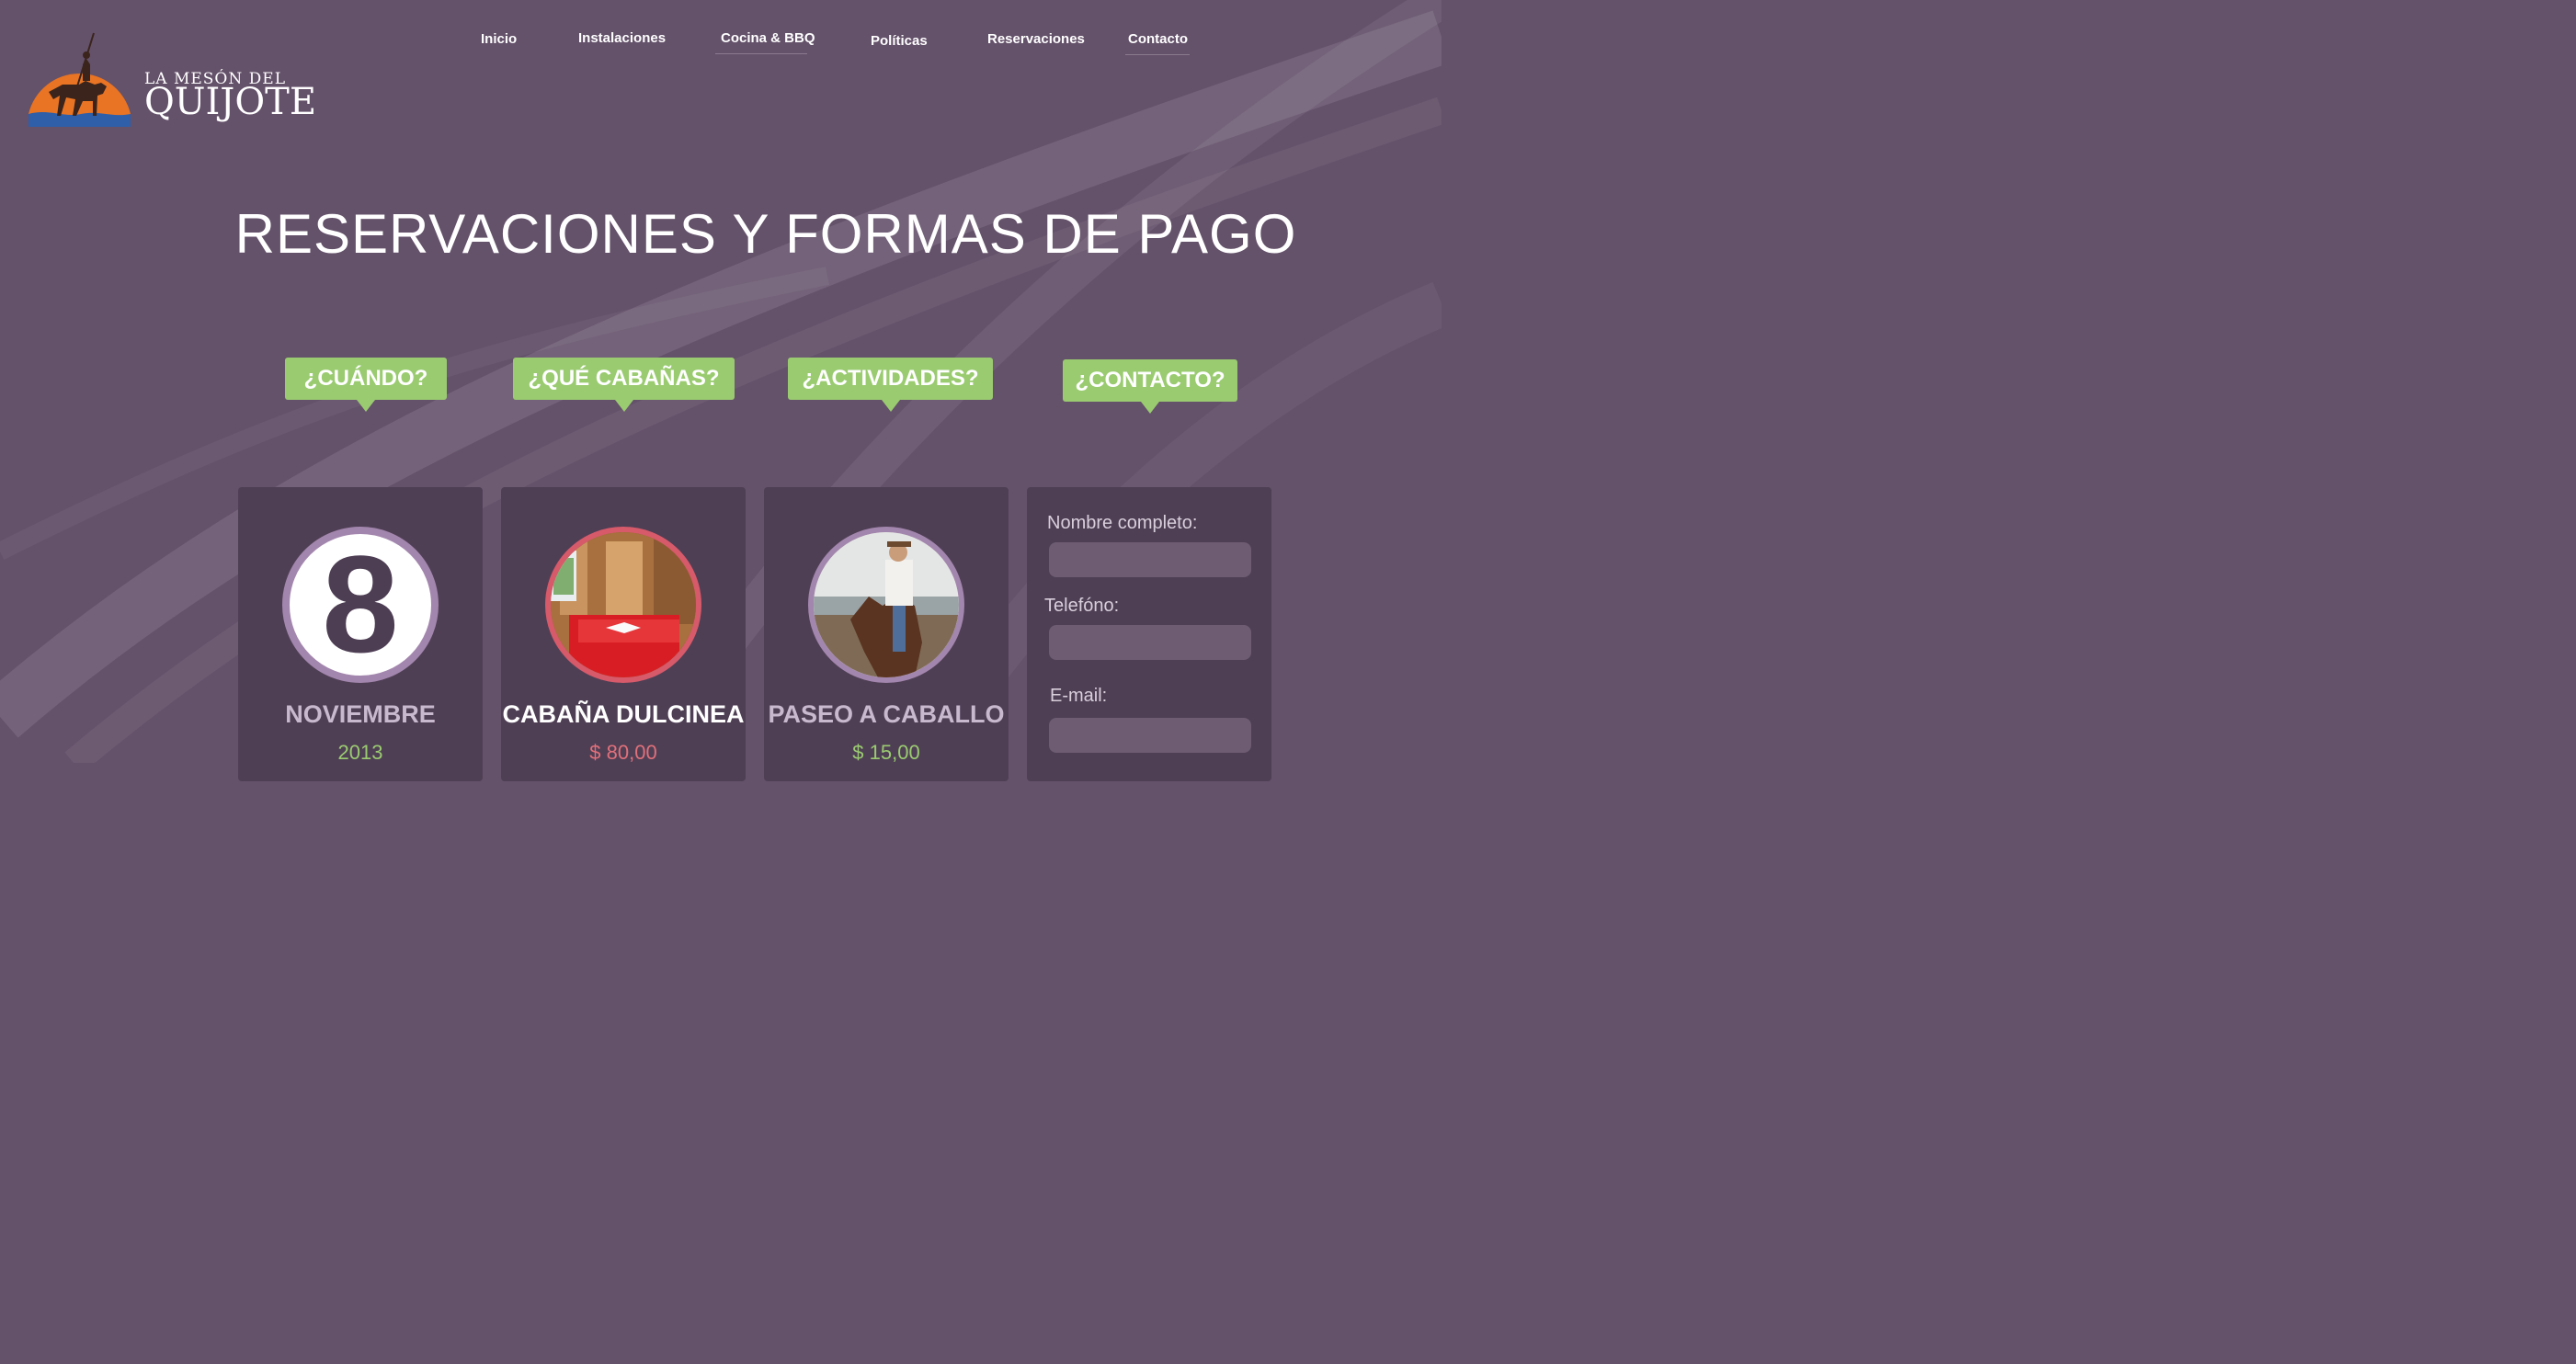  I want to click on cabin-name: CABAÑA DULCINEA, so click(623, 714).